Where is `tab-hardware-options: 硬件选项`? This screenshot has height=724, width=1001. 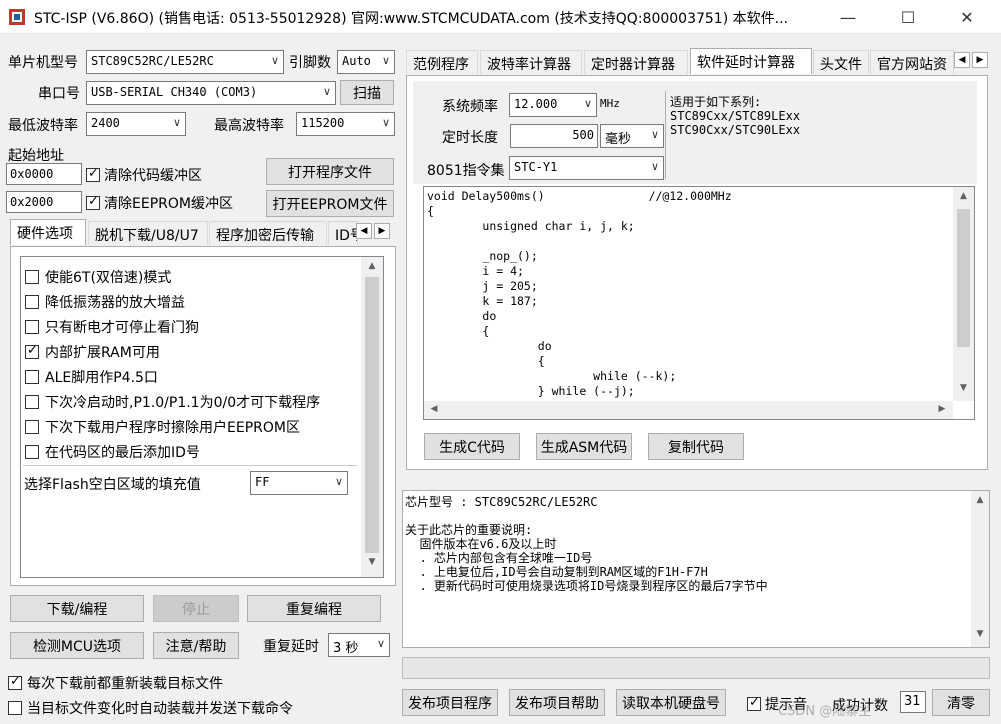
tab-hardware-options: 硬件选项 is located at coordinates (48, 232).